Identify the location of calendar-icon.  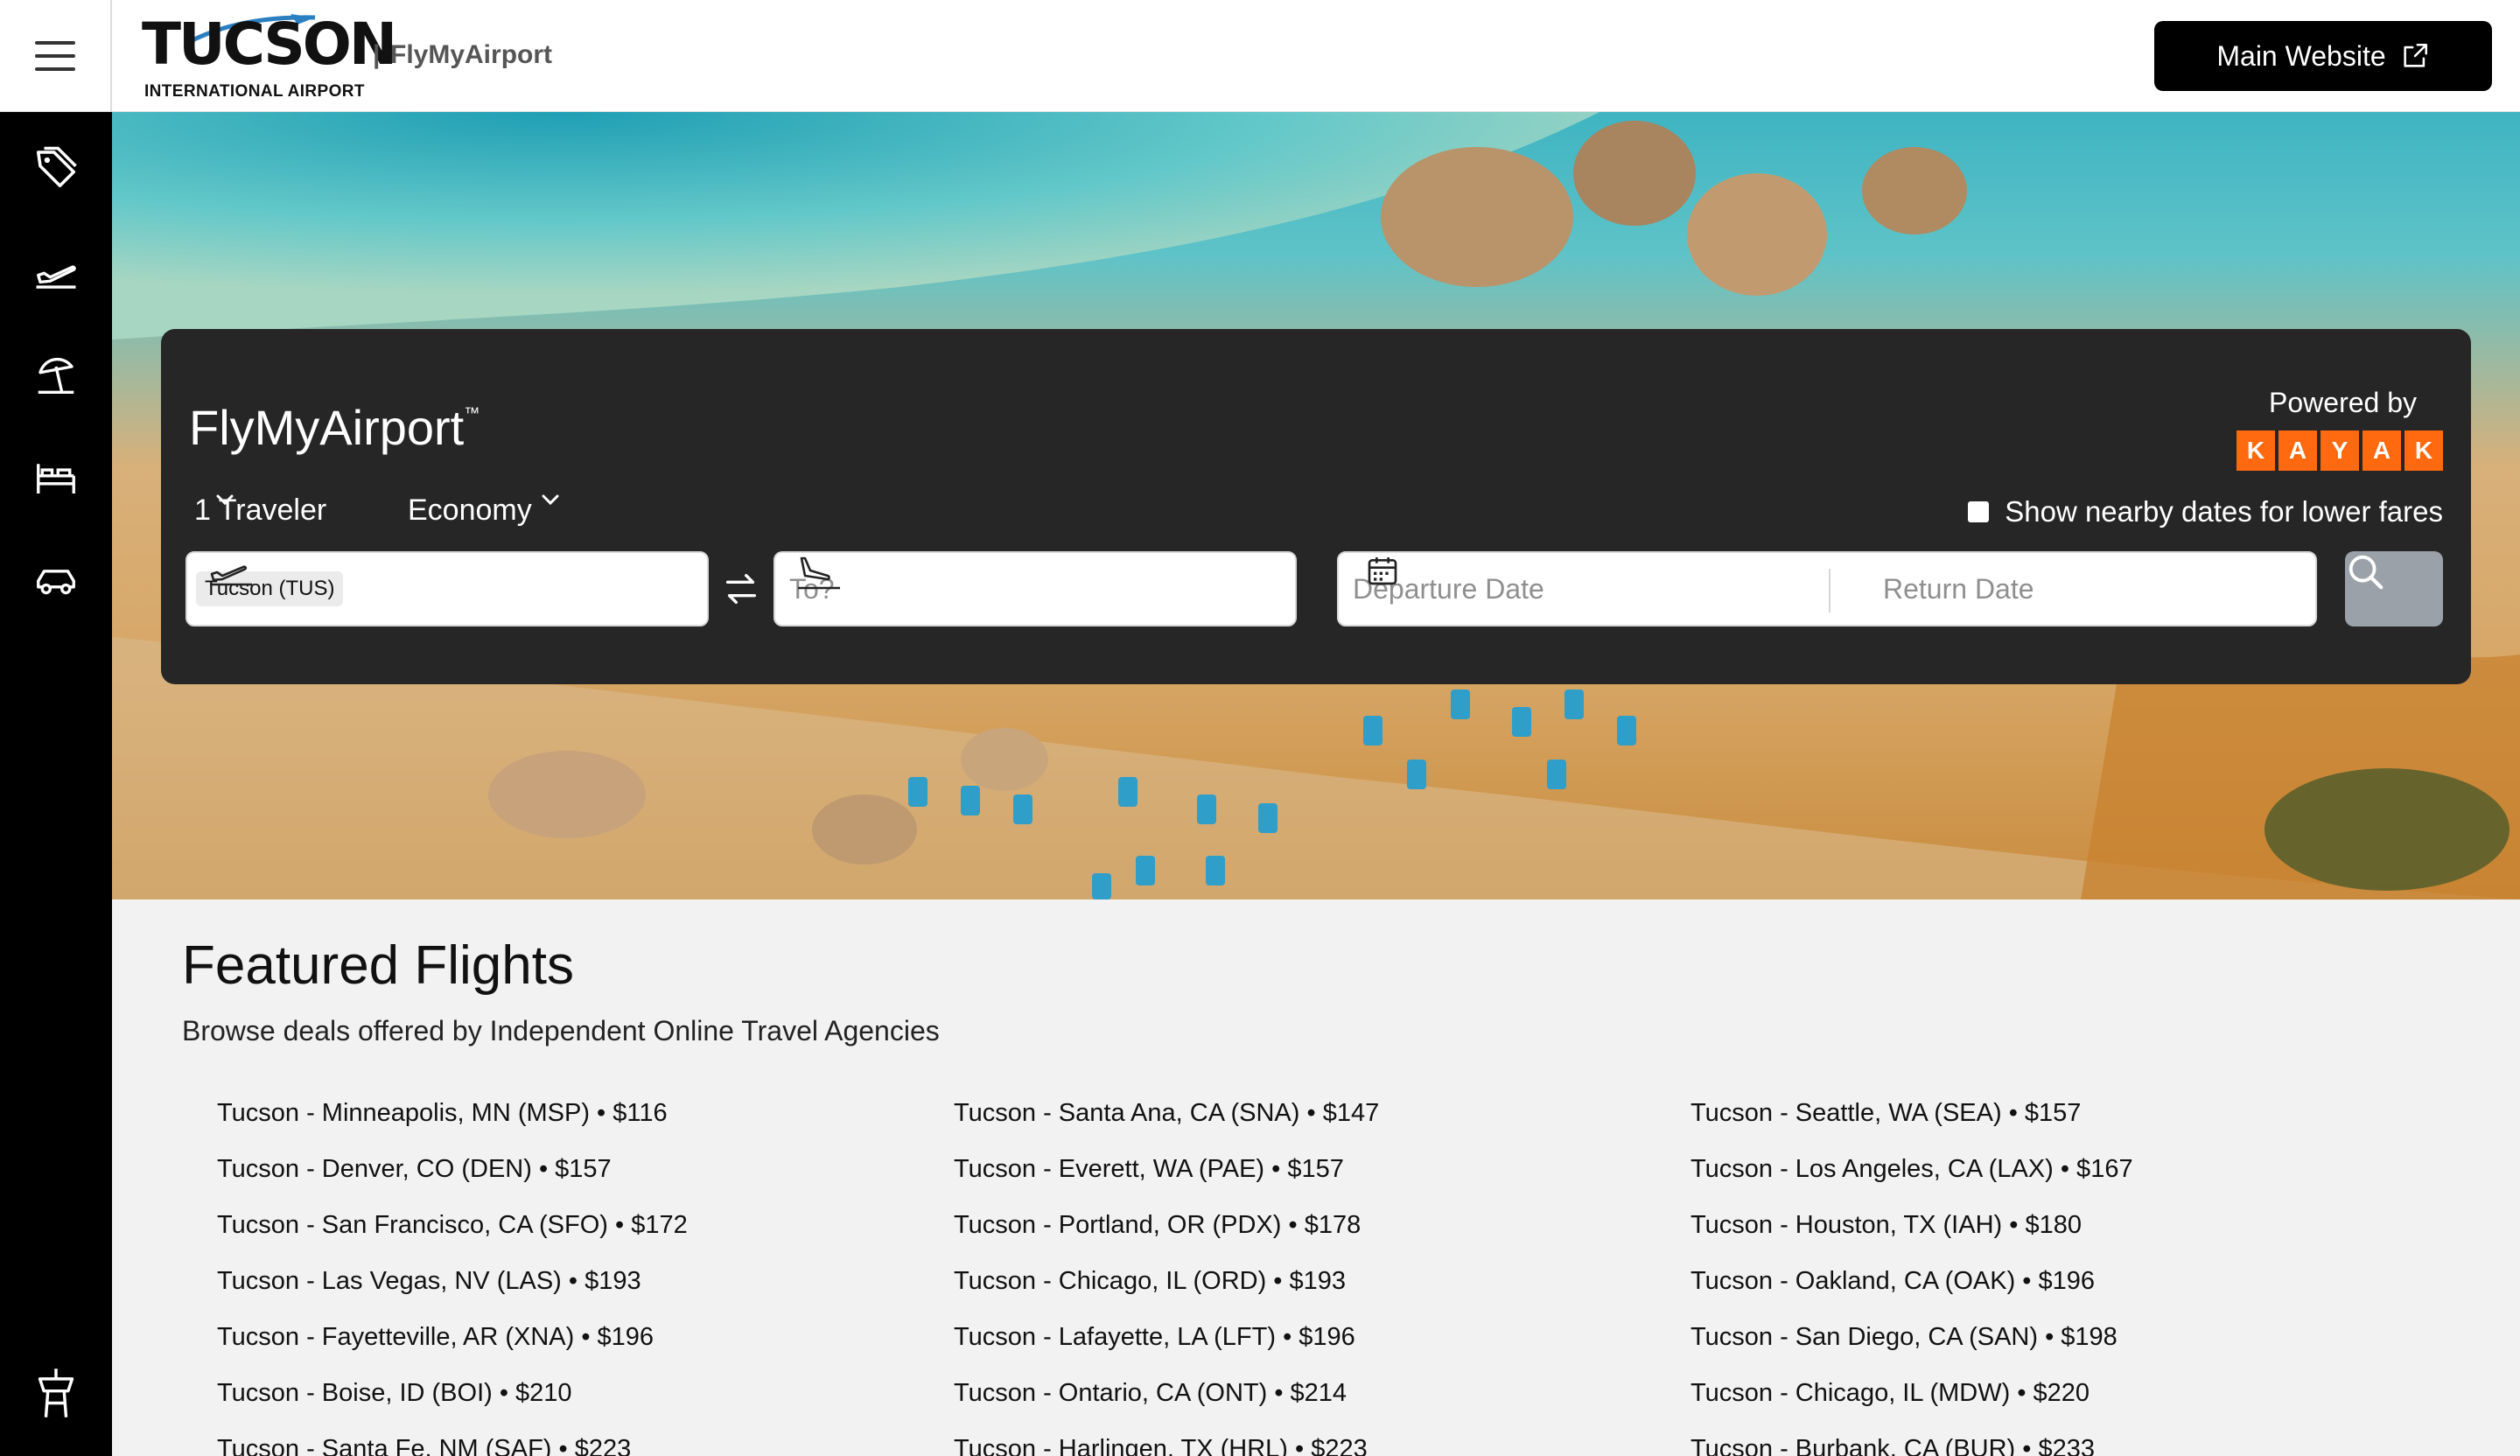
(1382, 571).